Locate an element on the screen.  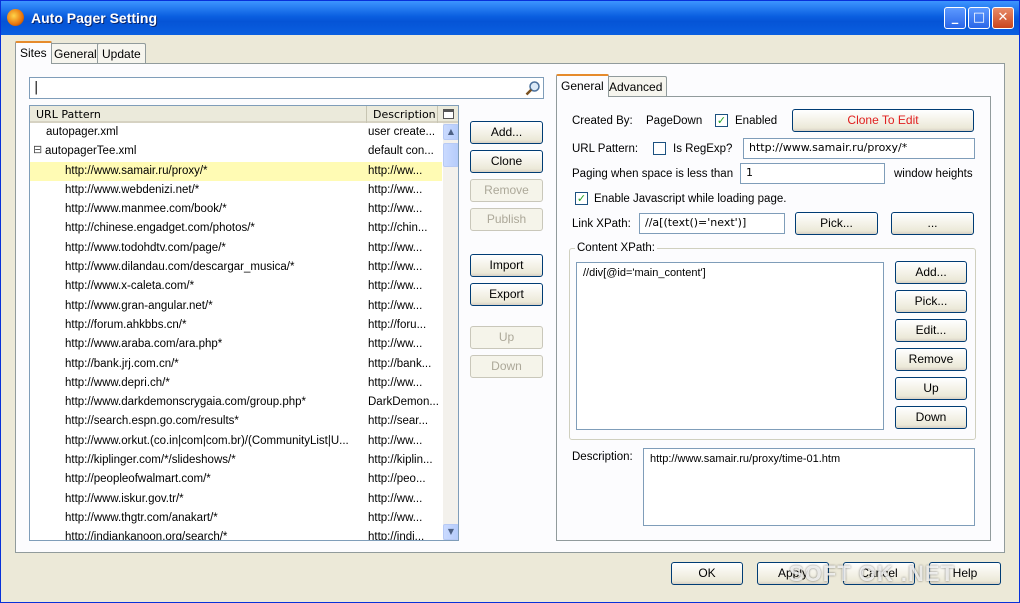
tab-general: General is located at coordinates (75, 53).